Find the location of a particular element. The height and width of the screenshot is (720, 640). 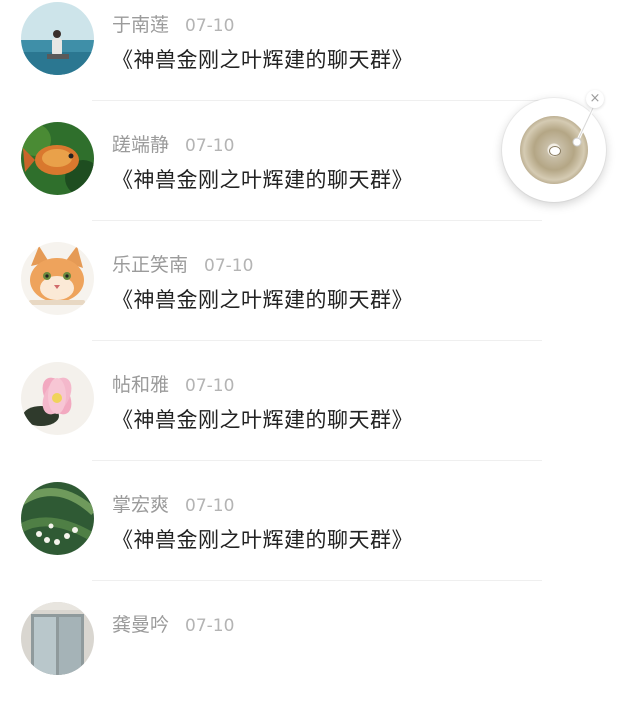

lotus-avatar-icon is located at coordinates (57, 398).